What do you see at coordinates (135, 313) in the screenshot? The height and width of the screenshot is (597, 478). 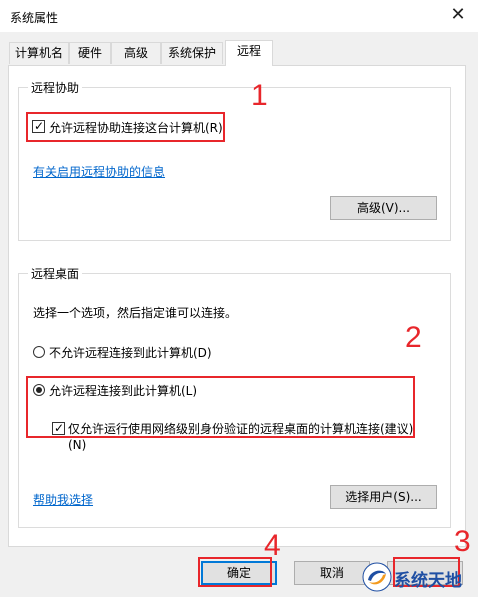 I see `remote-desktop-instruction: 选择一个选项，然后指定谁可以连接。` at bounding box center [135, 313].